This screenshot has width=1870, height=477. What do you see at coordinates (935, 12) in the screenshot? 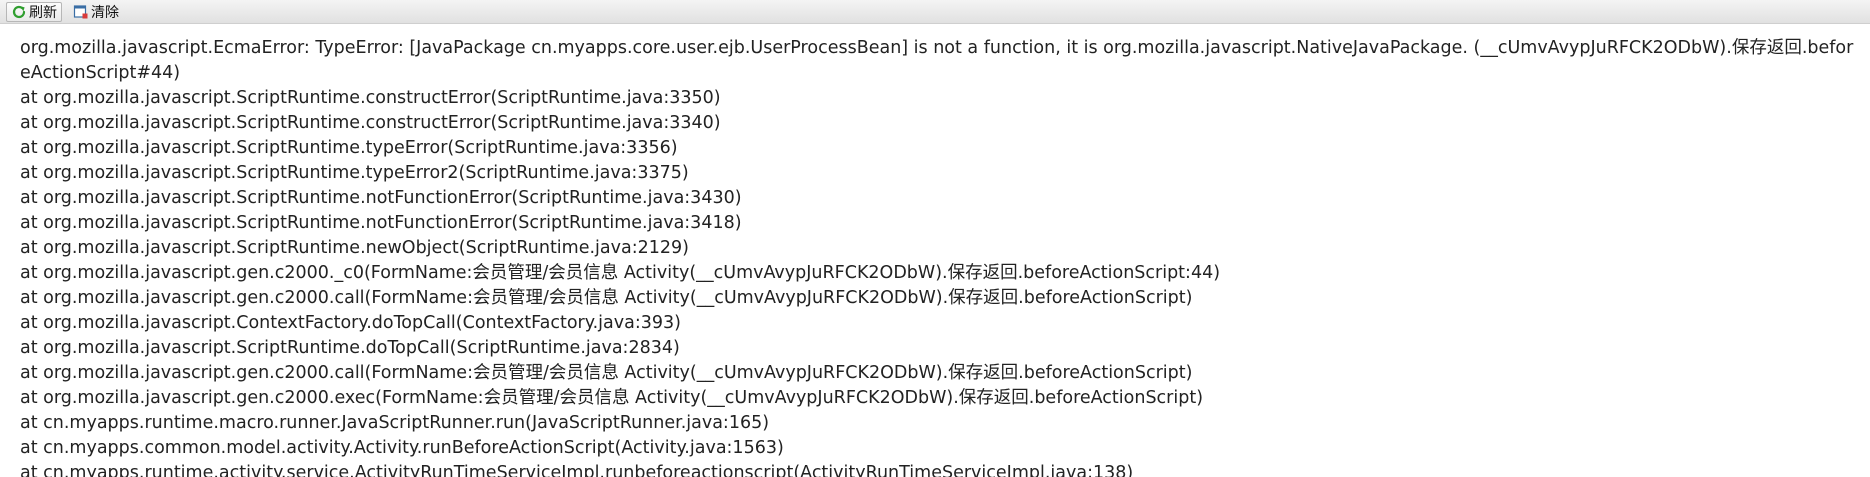
I see `toolbar: 刷新 清除` at bounding box center [935, 12].